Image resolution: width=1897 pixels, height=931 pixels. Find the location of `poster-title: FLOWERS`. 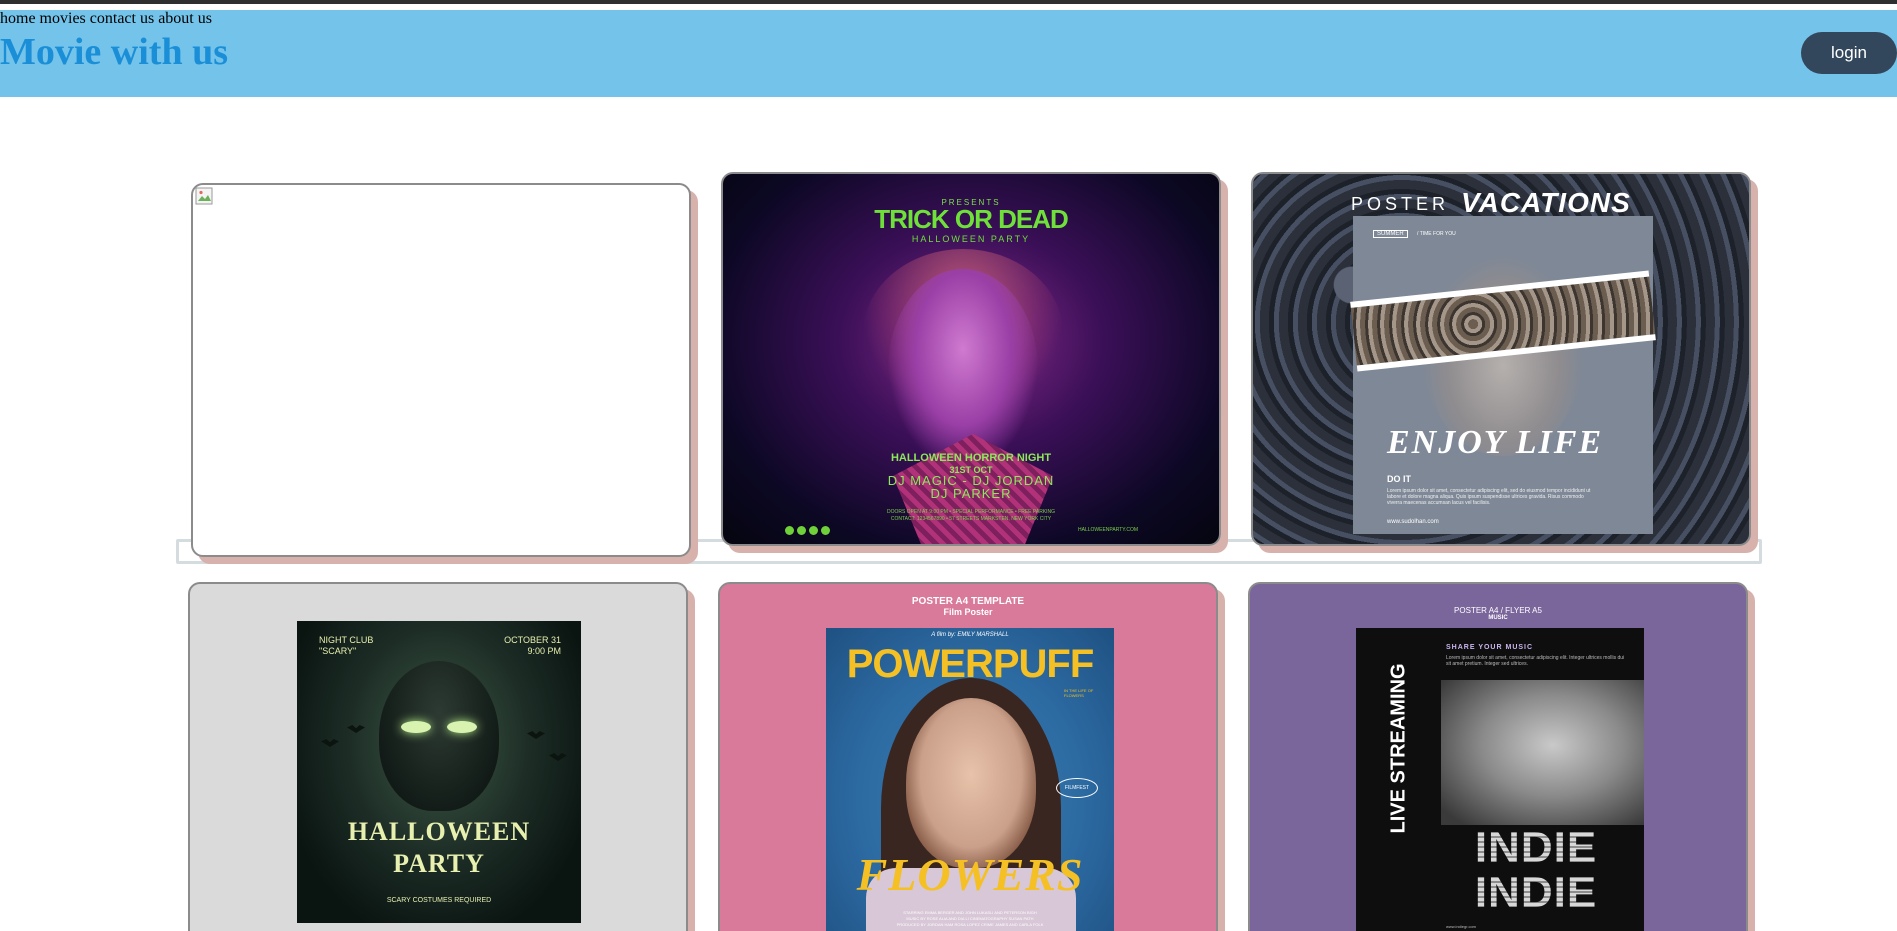

poster-title: FLOWERS is located at coordinates (970, 874).